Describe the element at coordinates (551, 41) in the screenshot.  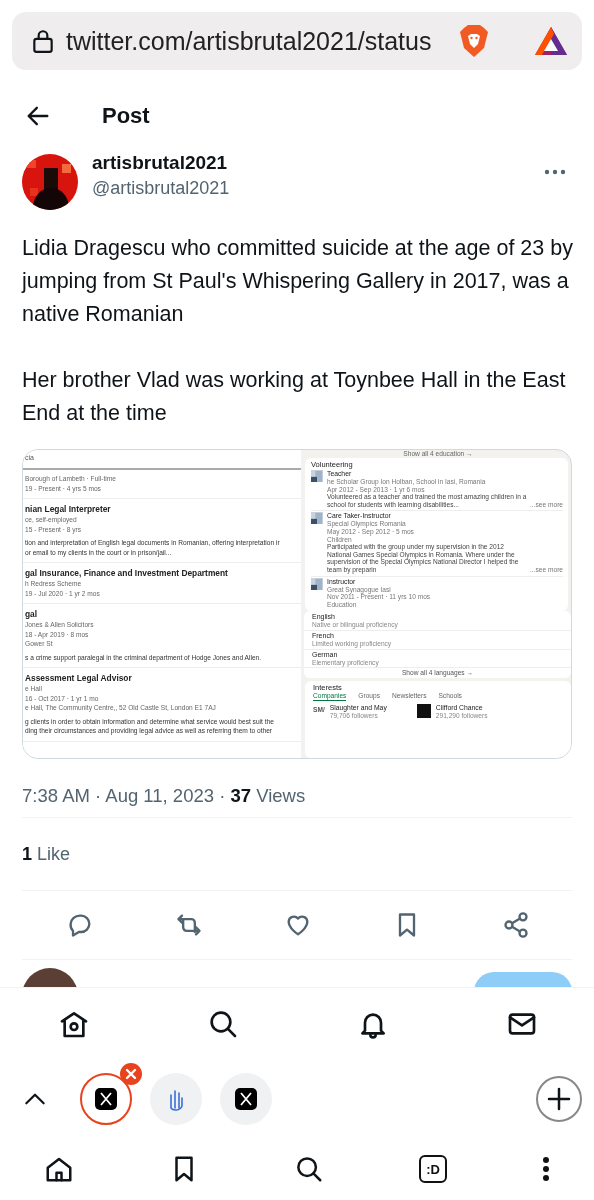
I see `triangle-logo-icon` at that location.